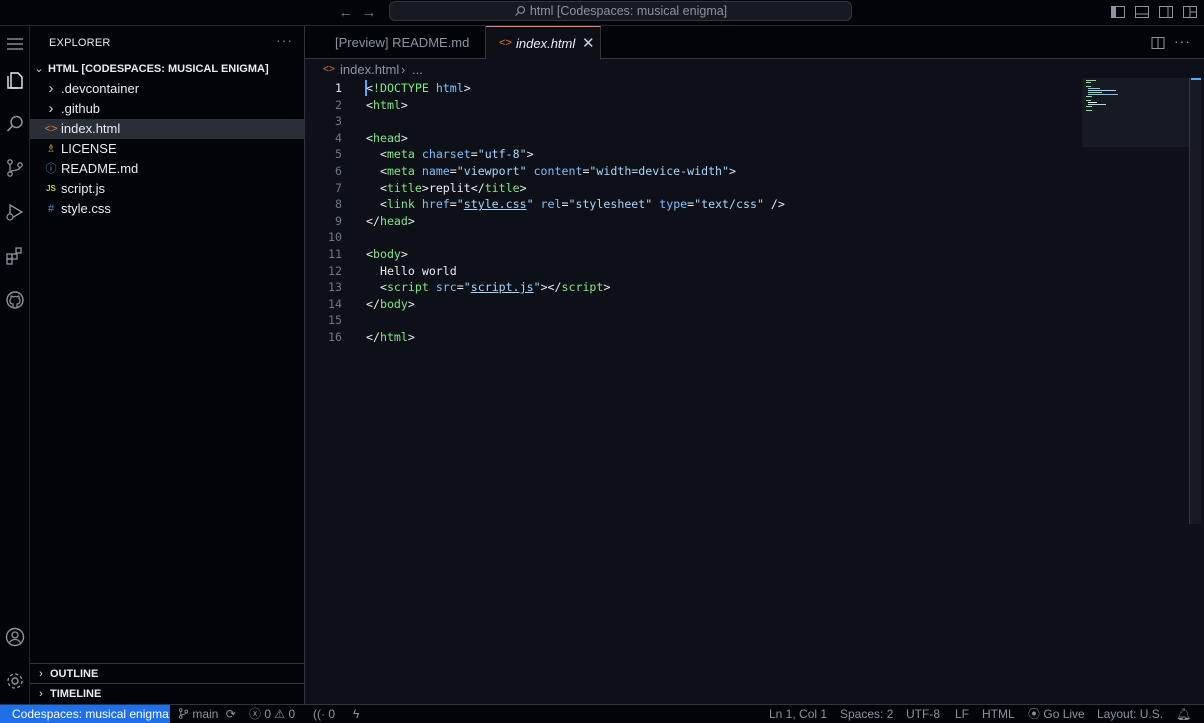 The width and height of the screenshot is (1204, 723). What do you see at coordinates (167, 109) in the screenshot?
I see `explorer-item: › .github` at bounding box center [167, 109].